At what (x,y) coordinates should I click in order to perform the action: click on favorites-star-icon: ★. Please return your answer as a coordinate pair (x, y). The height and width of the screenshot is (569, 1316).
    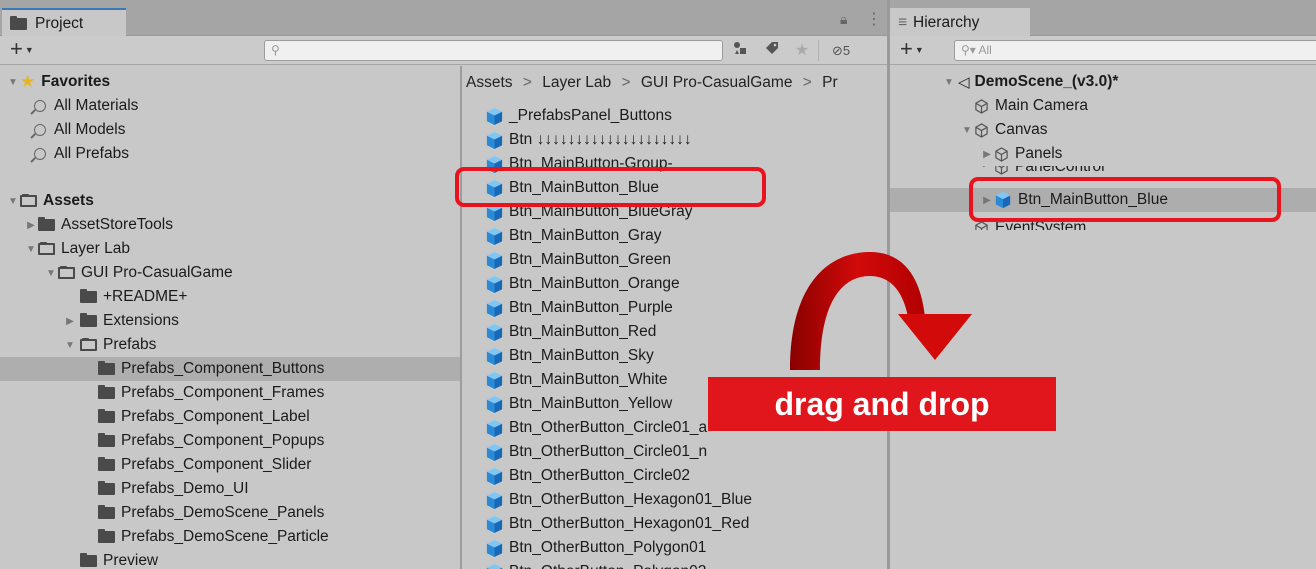
    Looking at the image, I should click on (802, 50).